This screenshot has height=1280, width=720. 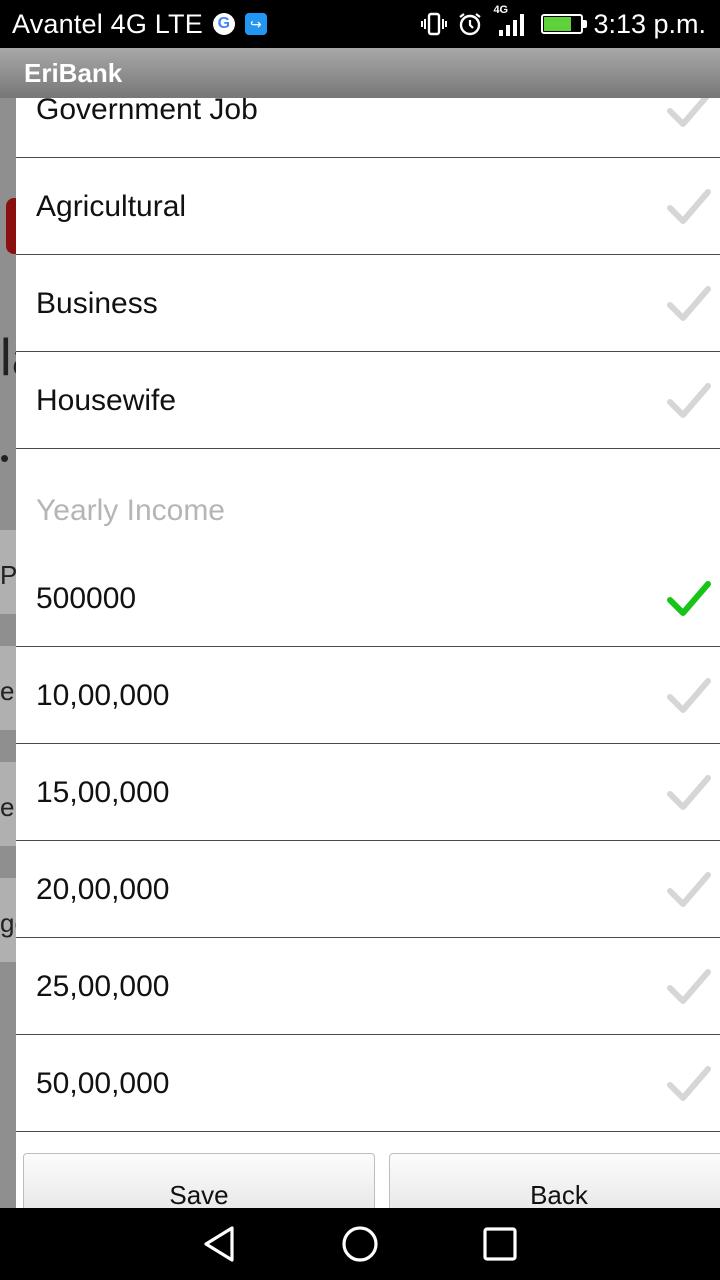 I want to click on status-left: Avantel 4G LTE G ↪, so click(x=133, y=24).